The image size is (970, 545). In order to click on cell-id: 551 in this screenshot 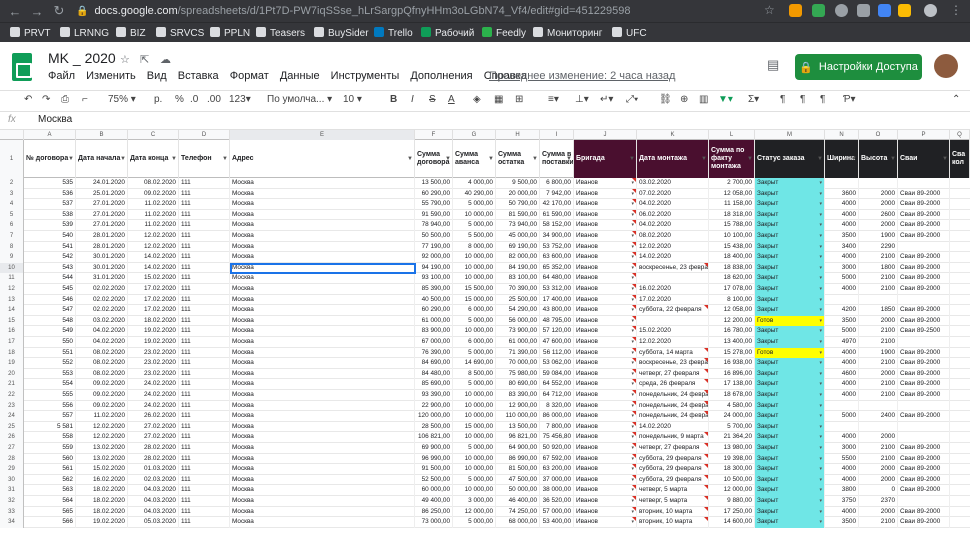, I will do `click(50, 353)`.